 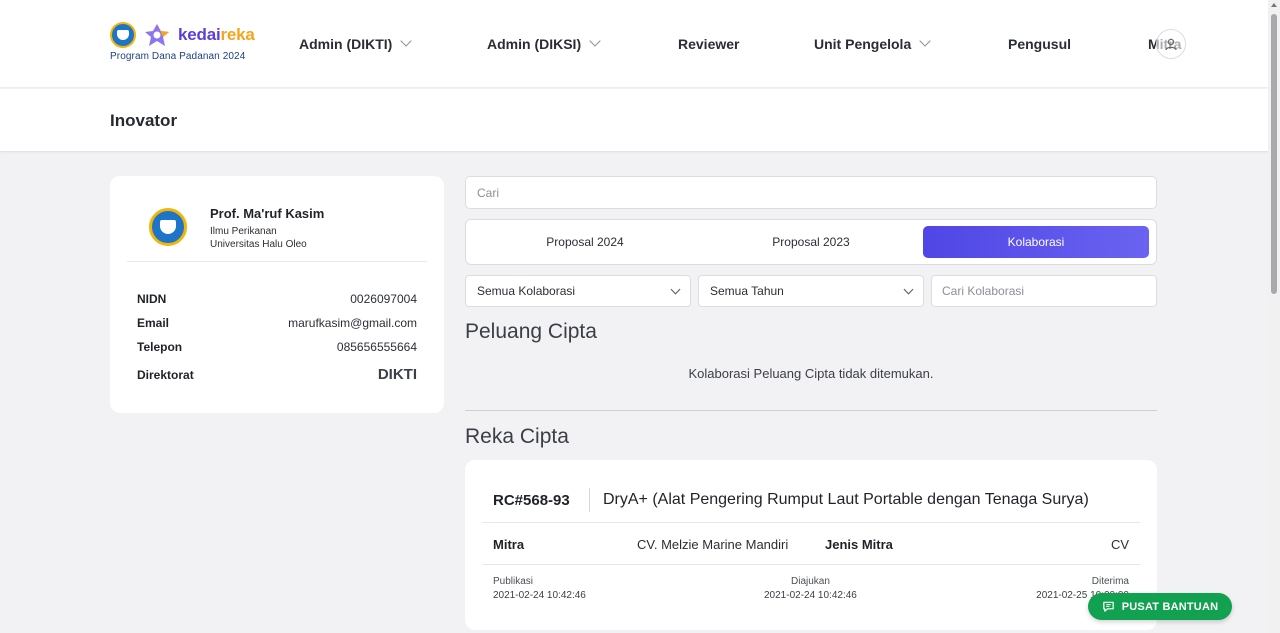 What do you see at coordinates (277, 347) in the screenshot?
I see `profile-field-telepon: Telepon 085656555664` at bounding box center [277, 347].